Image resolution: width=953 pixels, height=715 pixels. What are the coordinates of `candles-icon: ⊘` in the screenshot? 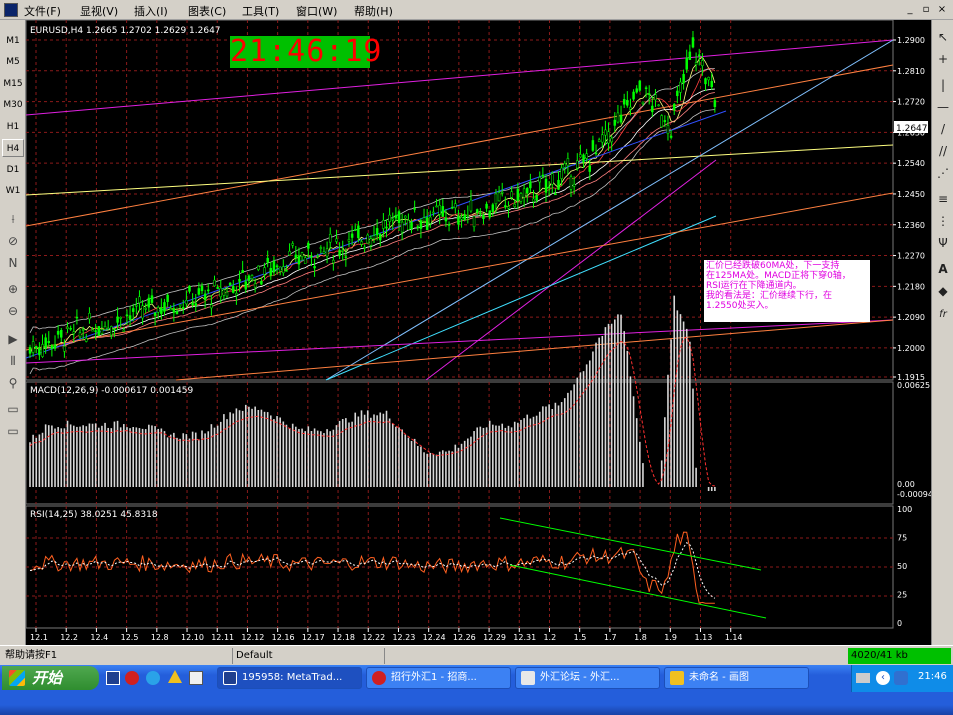 It's located at (13, 241).